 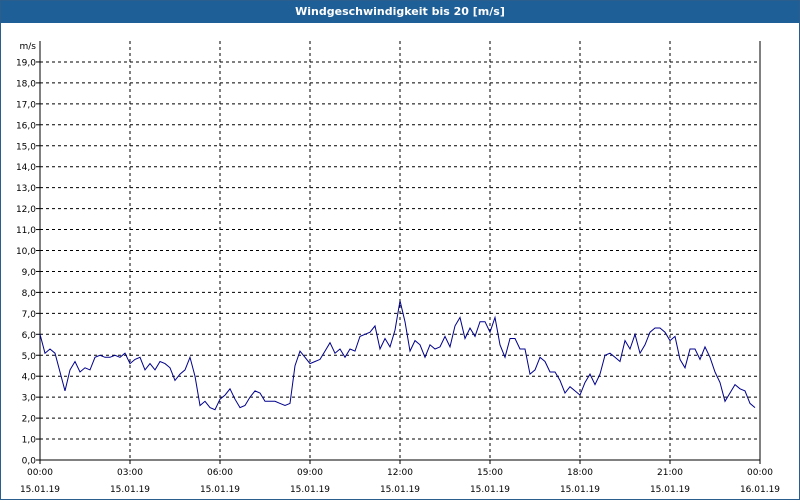 I want to click on y-tick-label: 11,0, so click(x=26, y=231).